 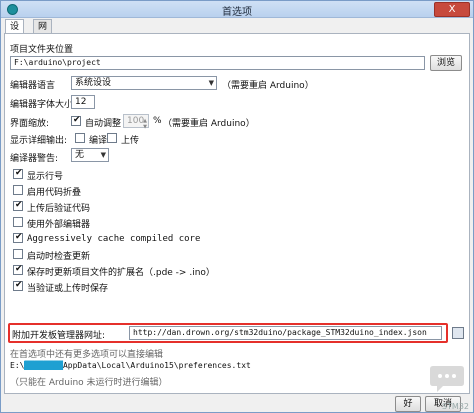 What do you see at coordinates (130, 141) in the screenshot?
I see `verbose-upload-label: 上传` at bounding box center [130, 141].